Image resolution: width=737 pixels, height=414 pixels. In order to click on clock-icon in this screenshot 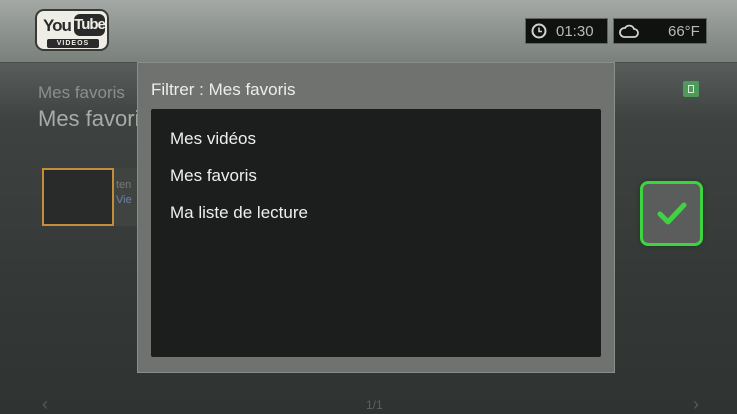, I will do `click(539, 31)`.